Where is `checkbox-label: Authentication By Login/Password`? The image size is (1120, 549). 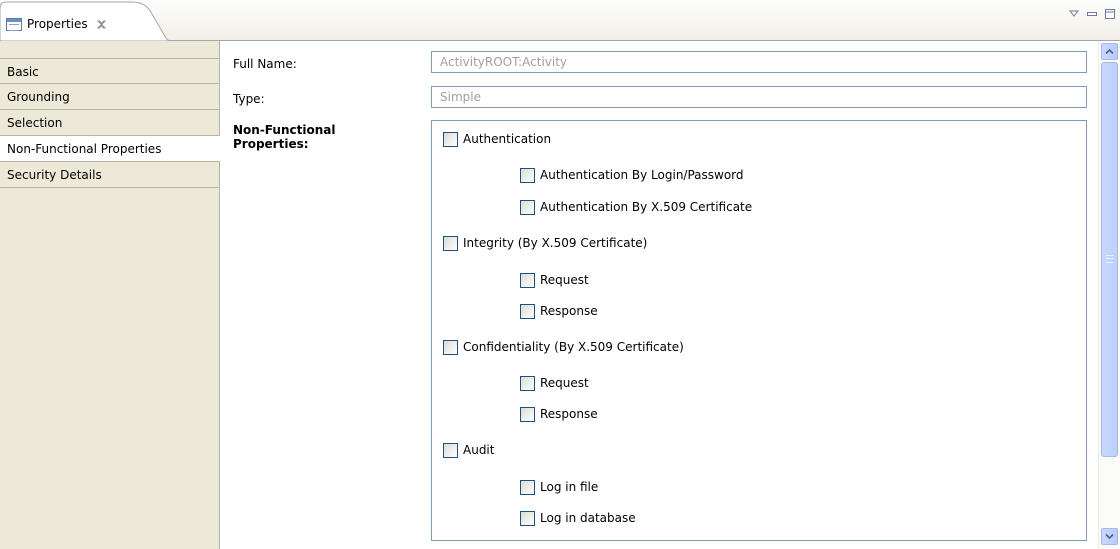 checkbox-label: Authentication By Login/Password is located at coordinates (642, 175).